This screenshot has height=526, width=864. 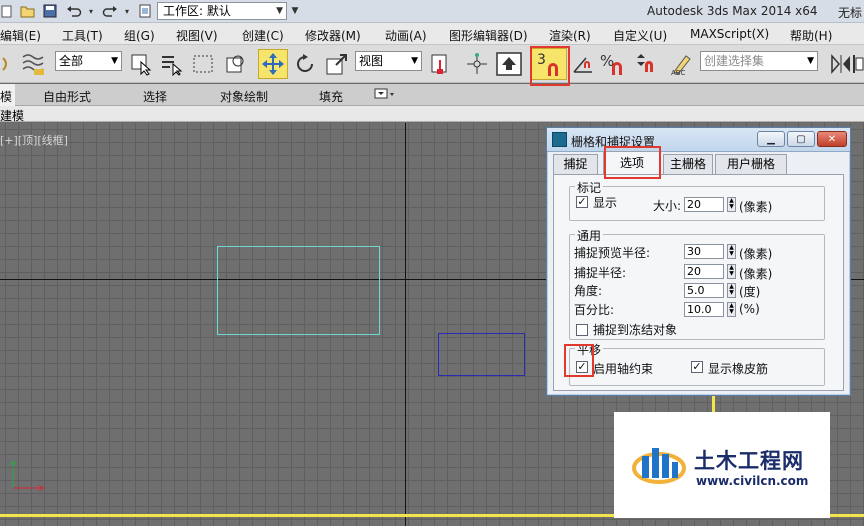 What do you see at coordinates (752, 481) in the screenshot?
I see `watermark-url: www.civilcn.com` at bounding box center [752, 481].